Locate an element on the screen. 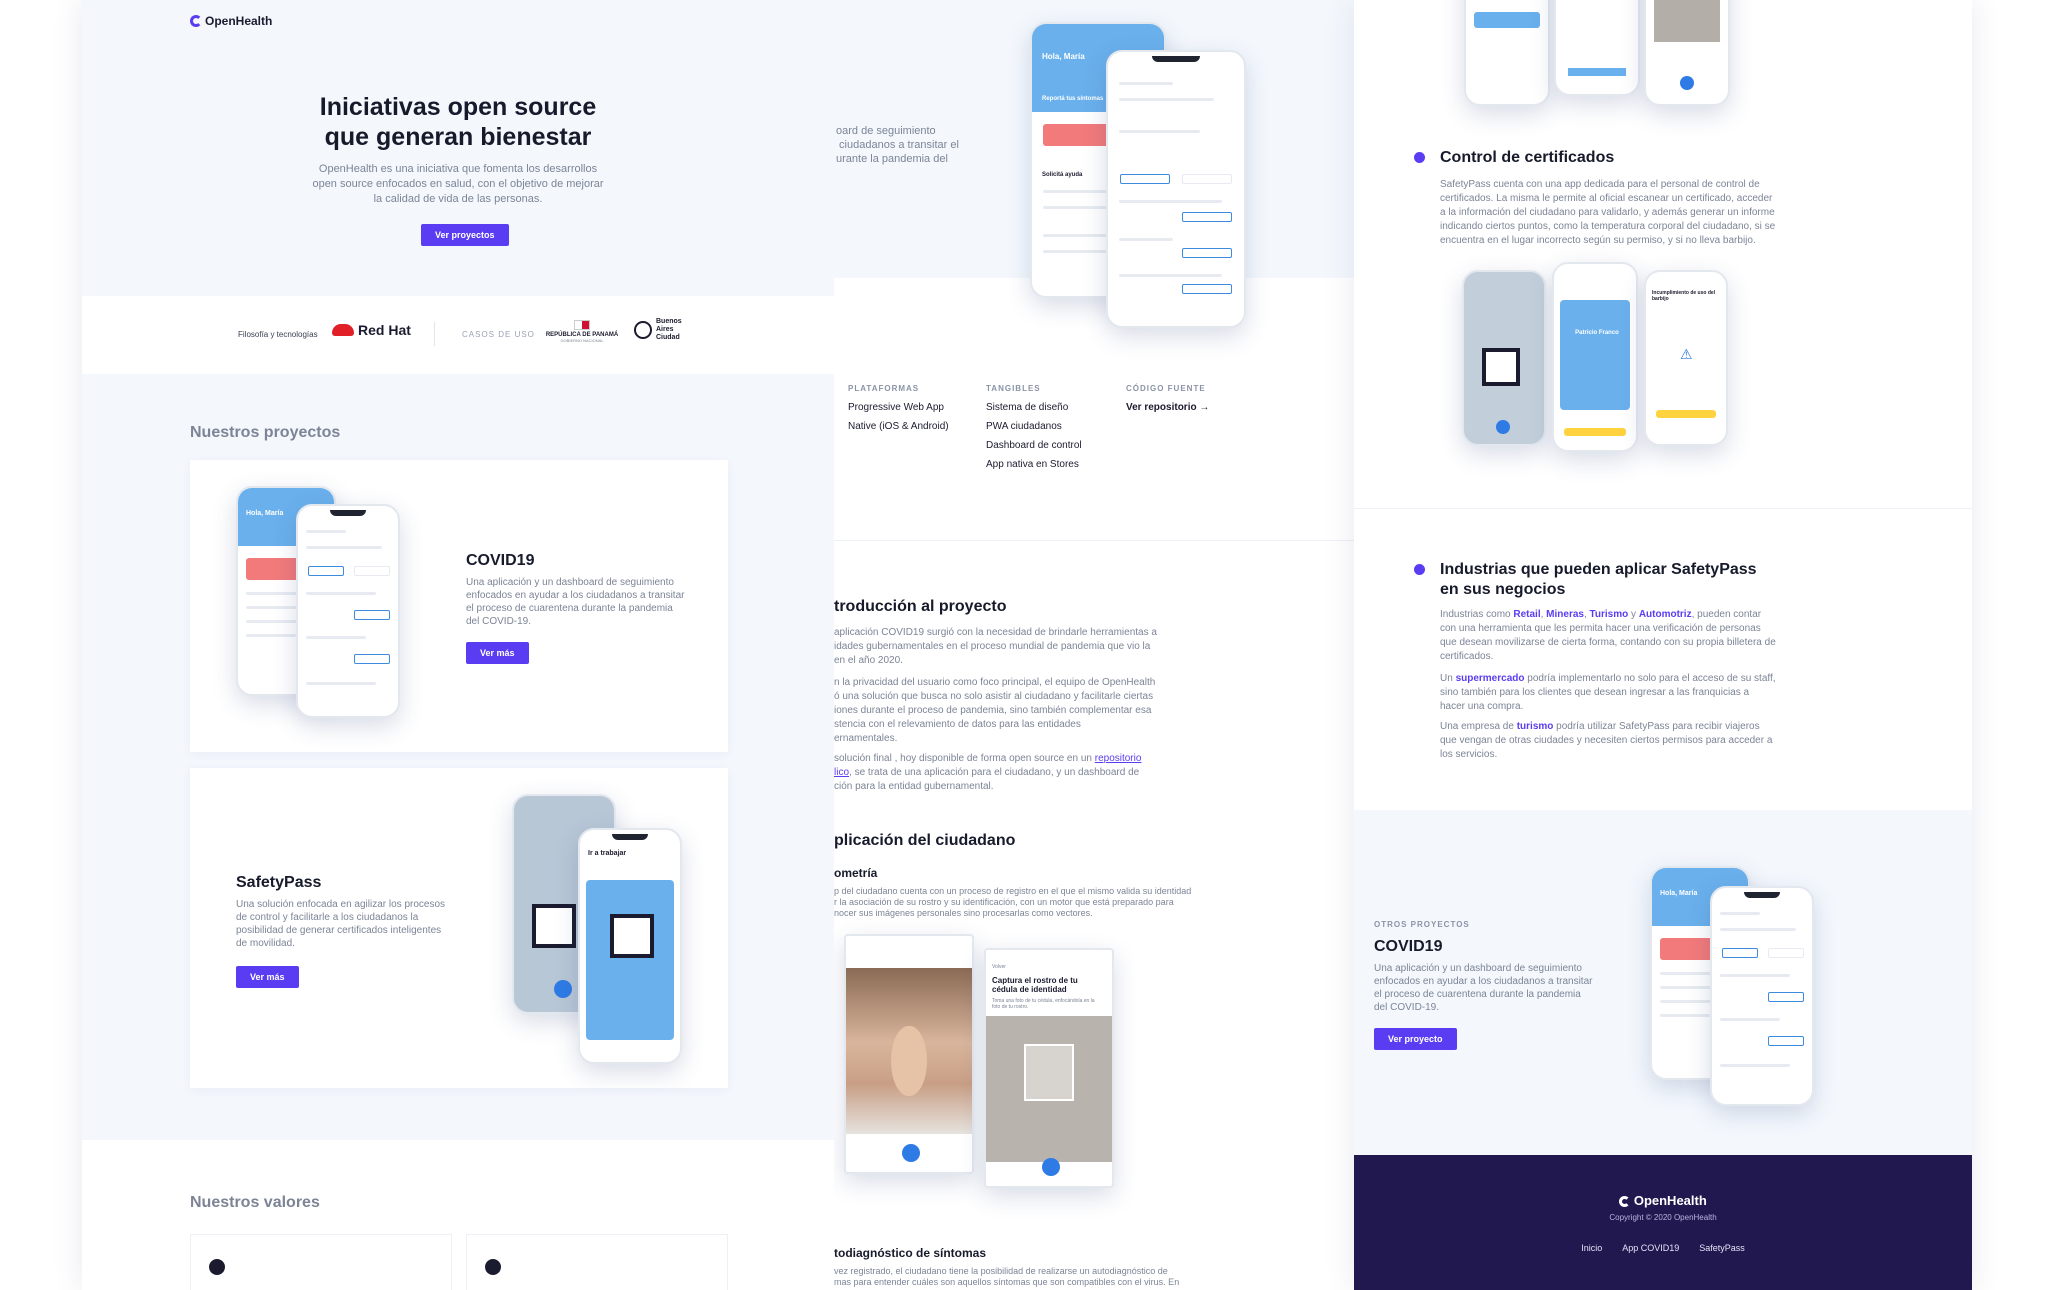  redhat-hat-icon is located at coordinates (343, 330).